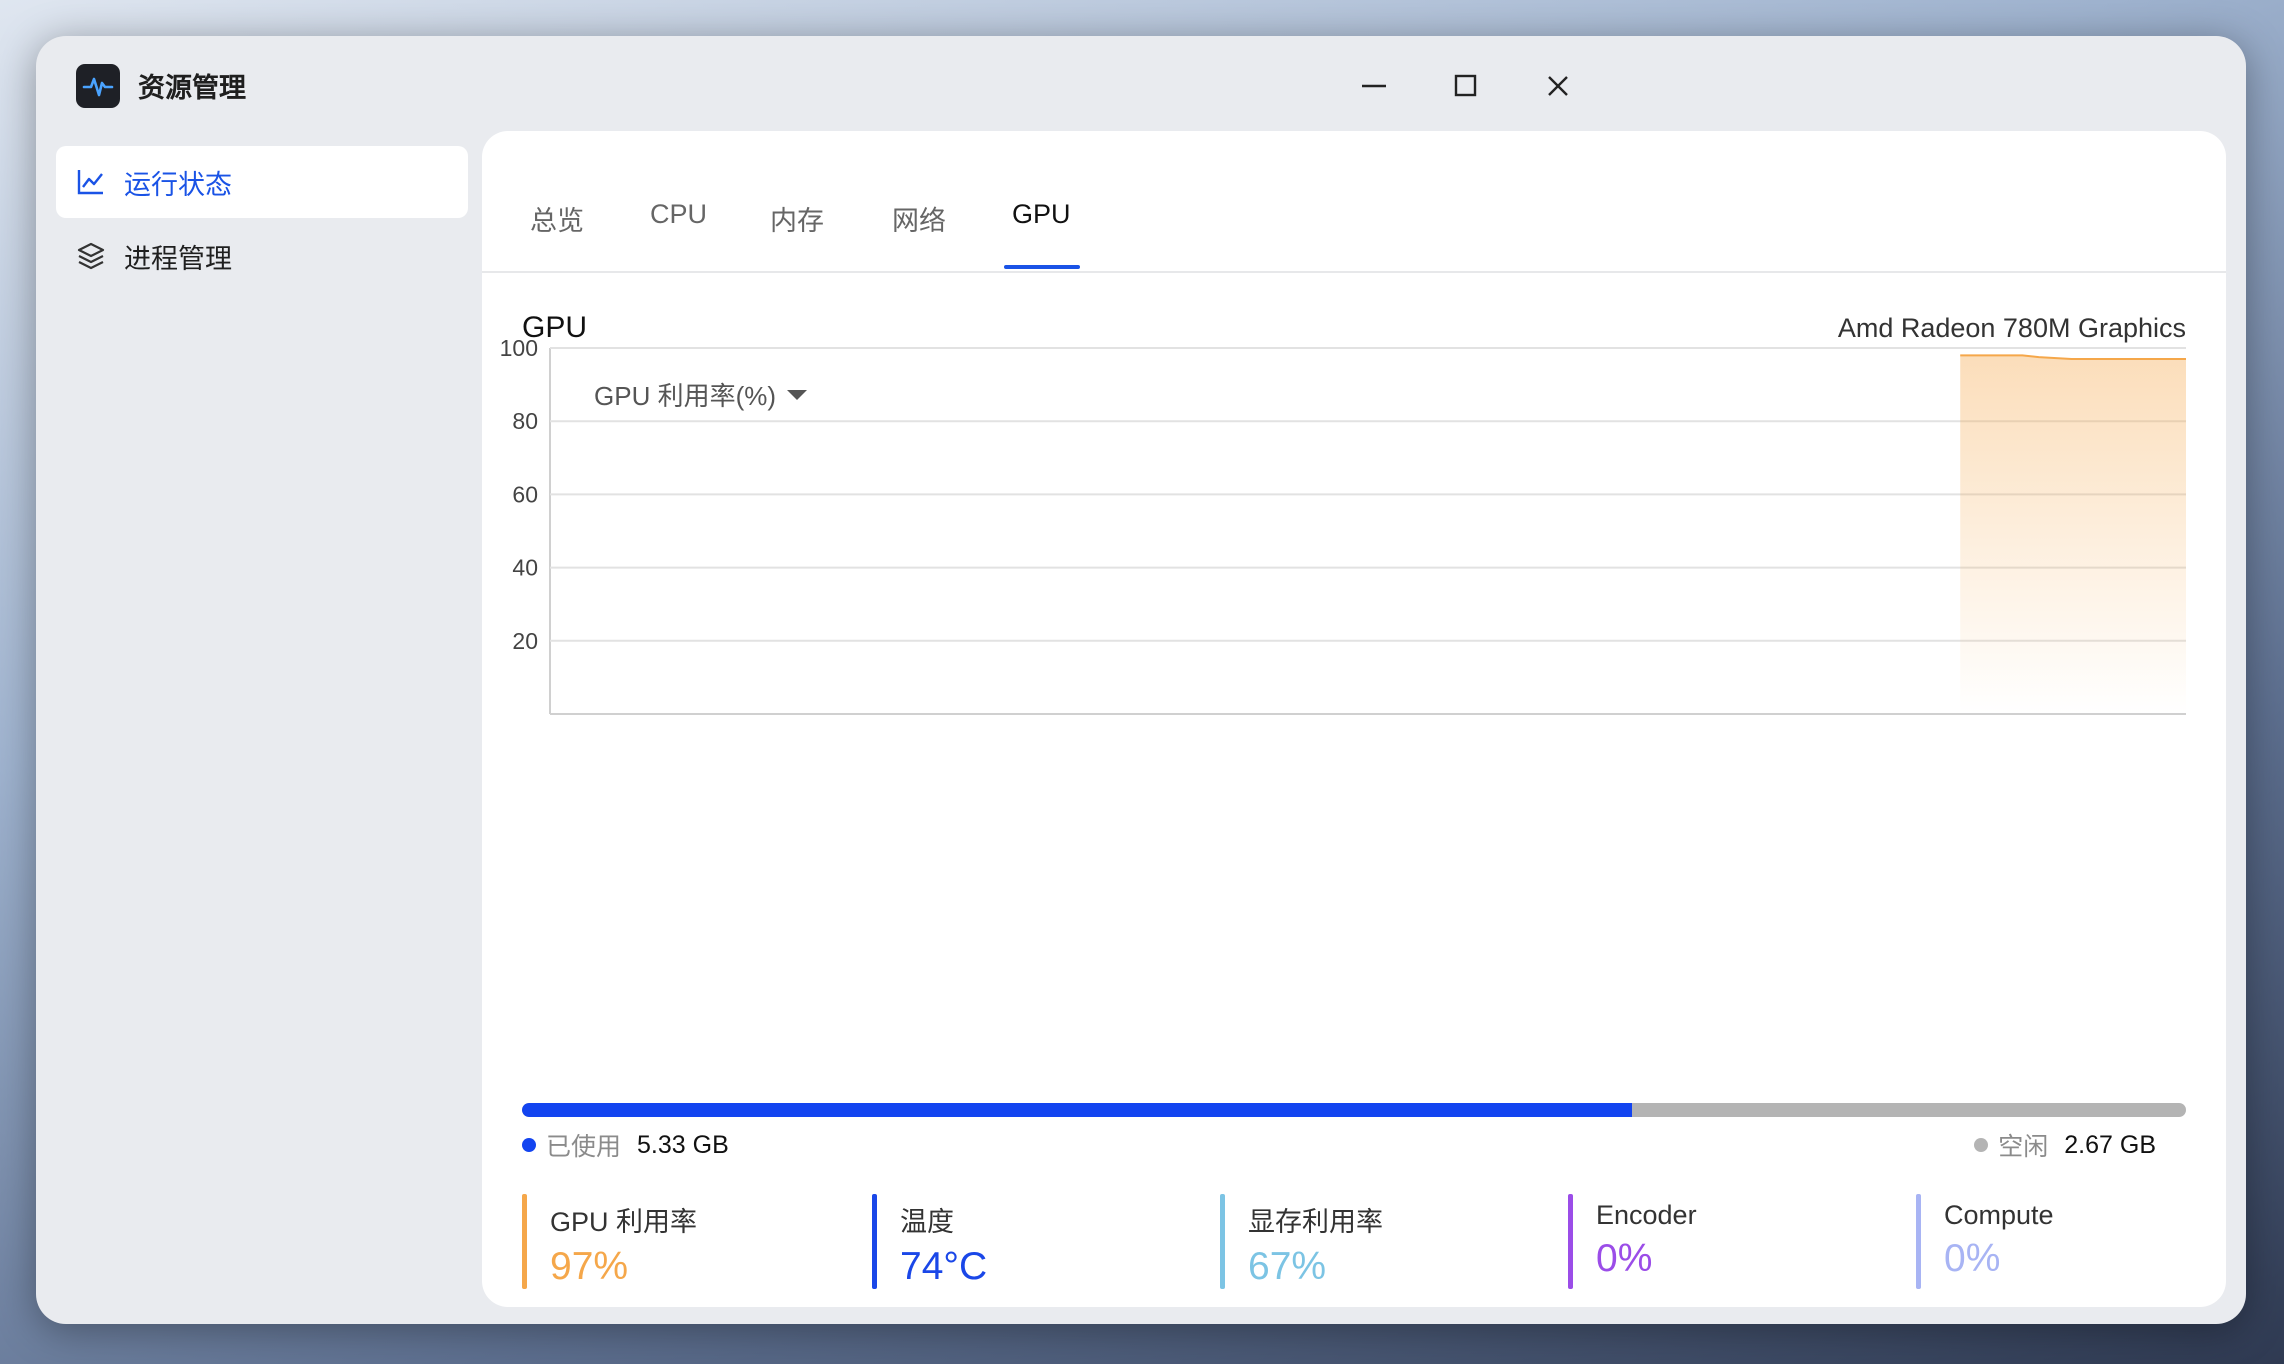  I want to click on app-icon, so click(98, 86).